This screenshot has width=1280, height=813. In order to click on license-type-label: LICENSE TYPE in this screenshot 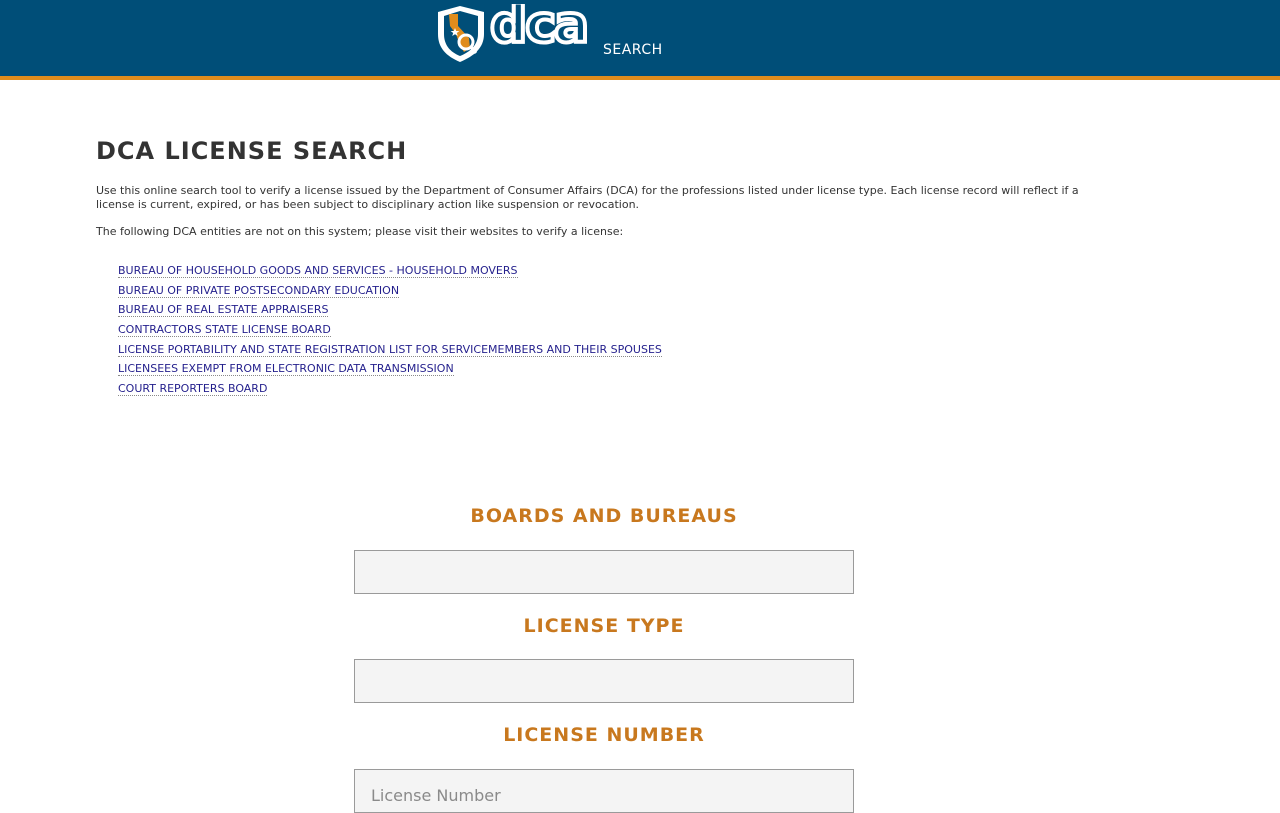, I will do `click(604, 626)`.